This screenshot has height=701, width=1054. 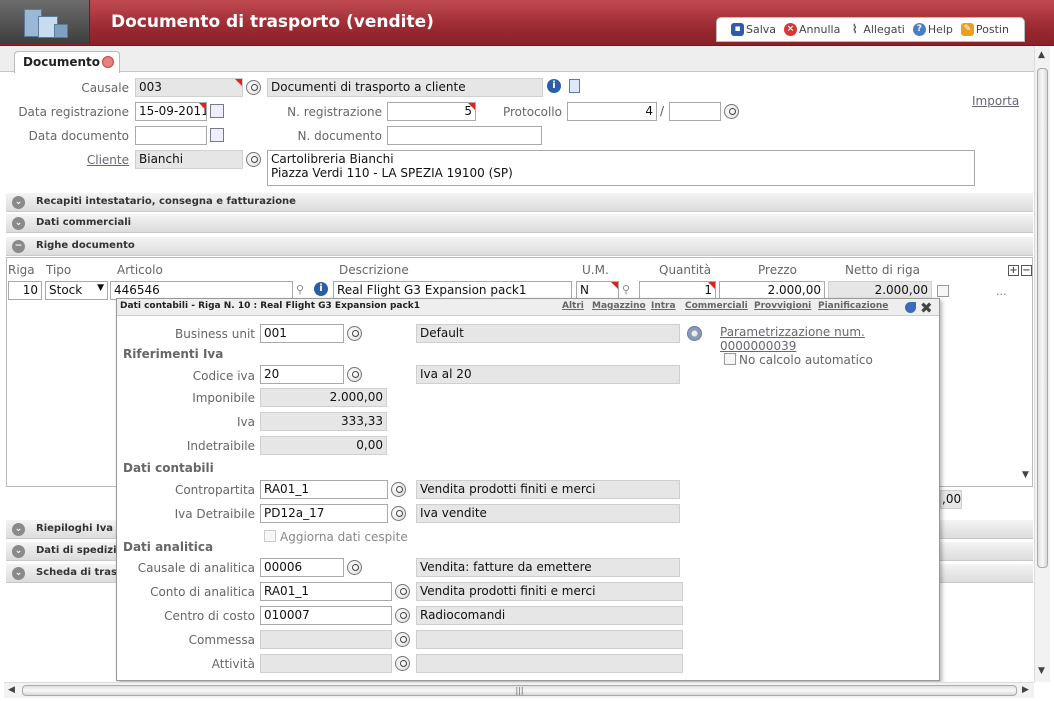 What do you see at coordinates (431, 111) in the screenshot?
I see `n-registrazione-field: 5` at bounding box center [431, 111].